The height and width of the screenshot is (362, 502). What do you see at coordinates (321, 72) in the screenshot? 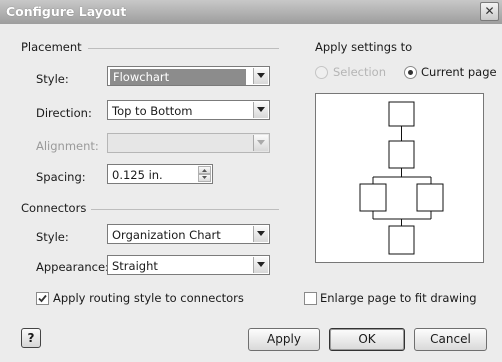
I see `selection-radio` at bounding box center [321, 72].